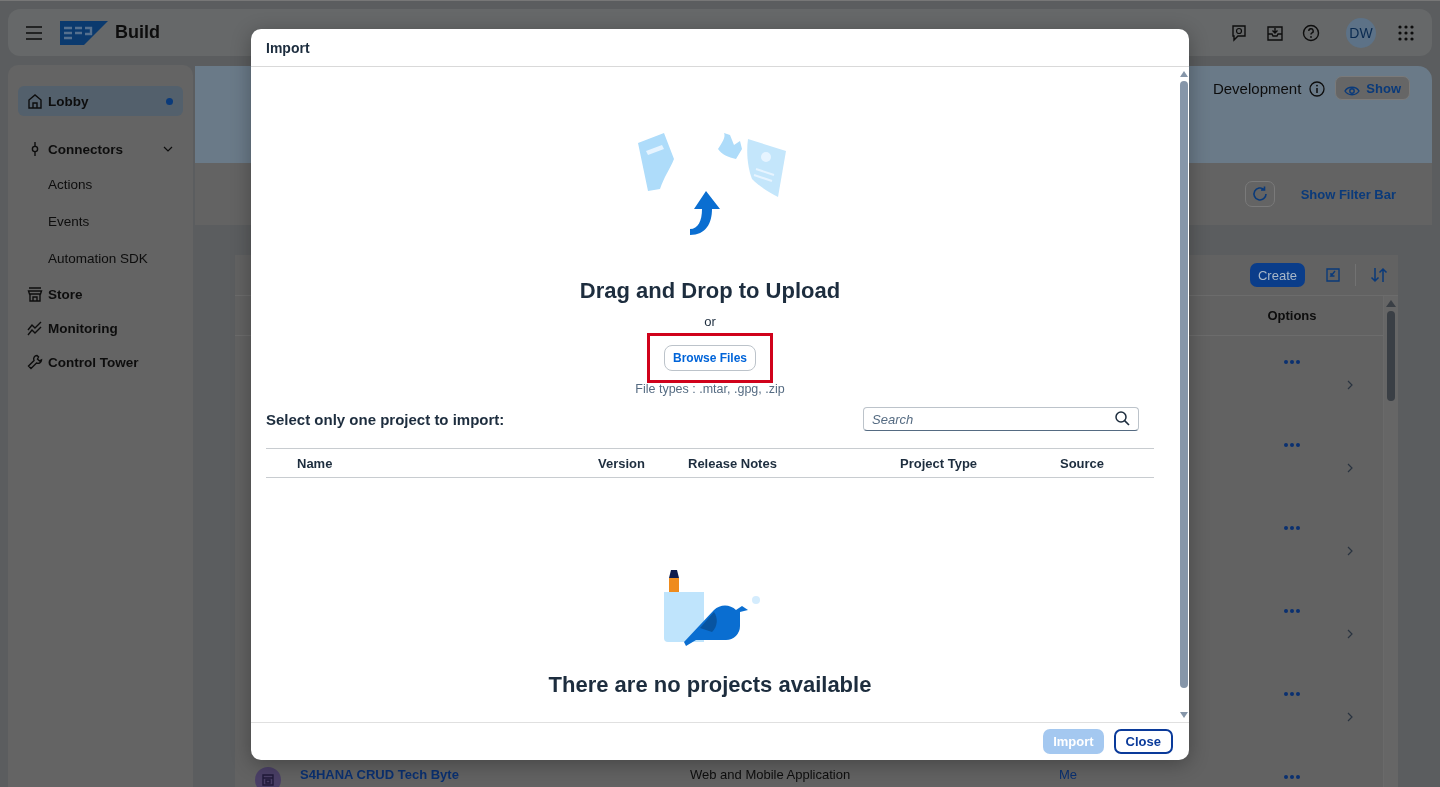 The image size is (1440, 787). I want to click on column-header: Name, so click(315, 463).